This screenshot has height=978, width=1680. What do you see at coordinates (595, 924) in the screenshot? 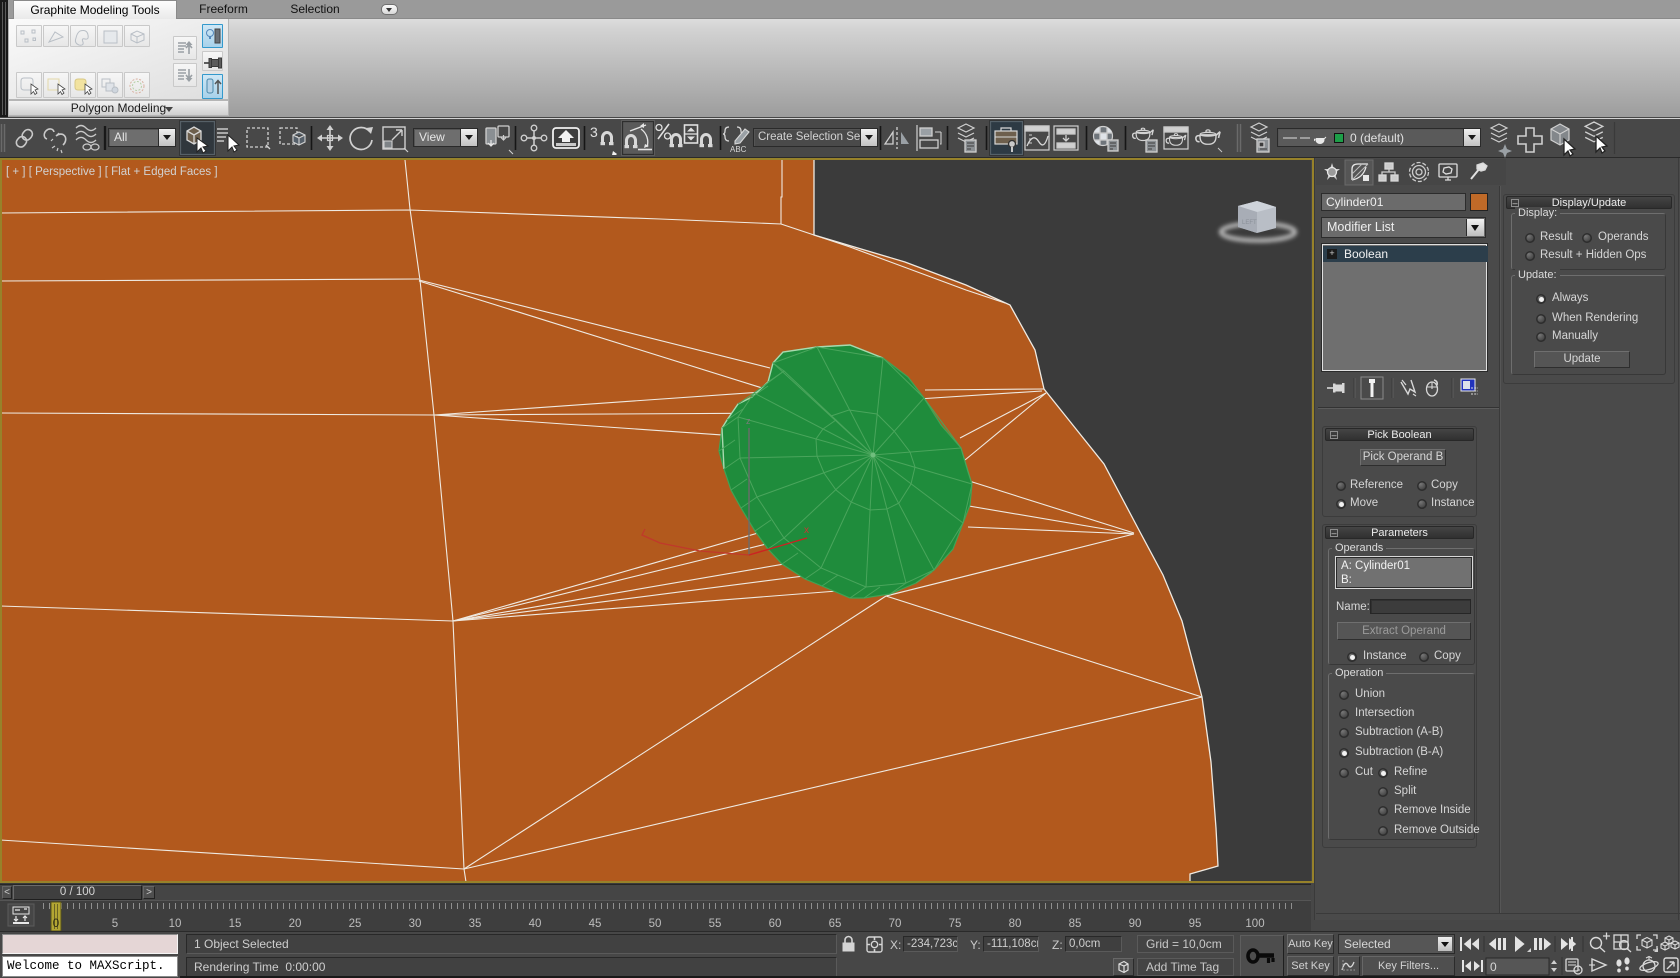
I see `svg-text: 45` at bounding box center [595, 924].